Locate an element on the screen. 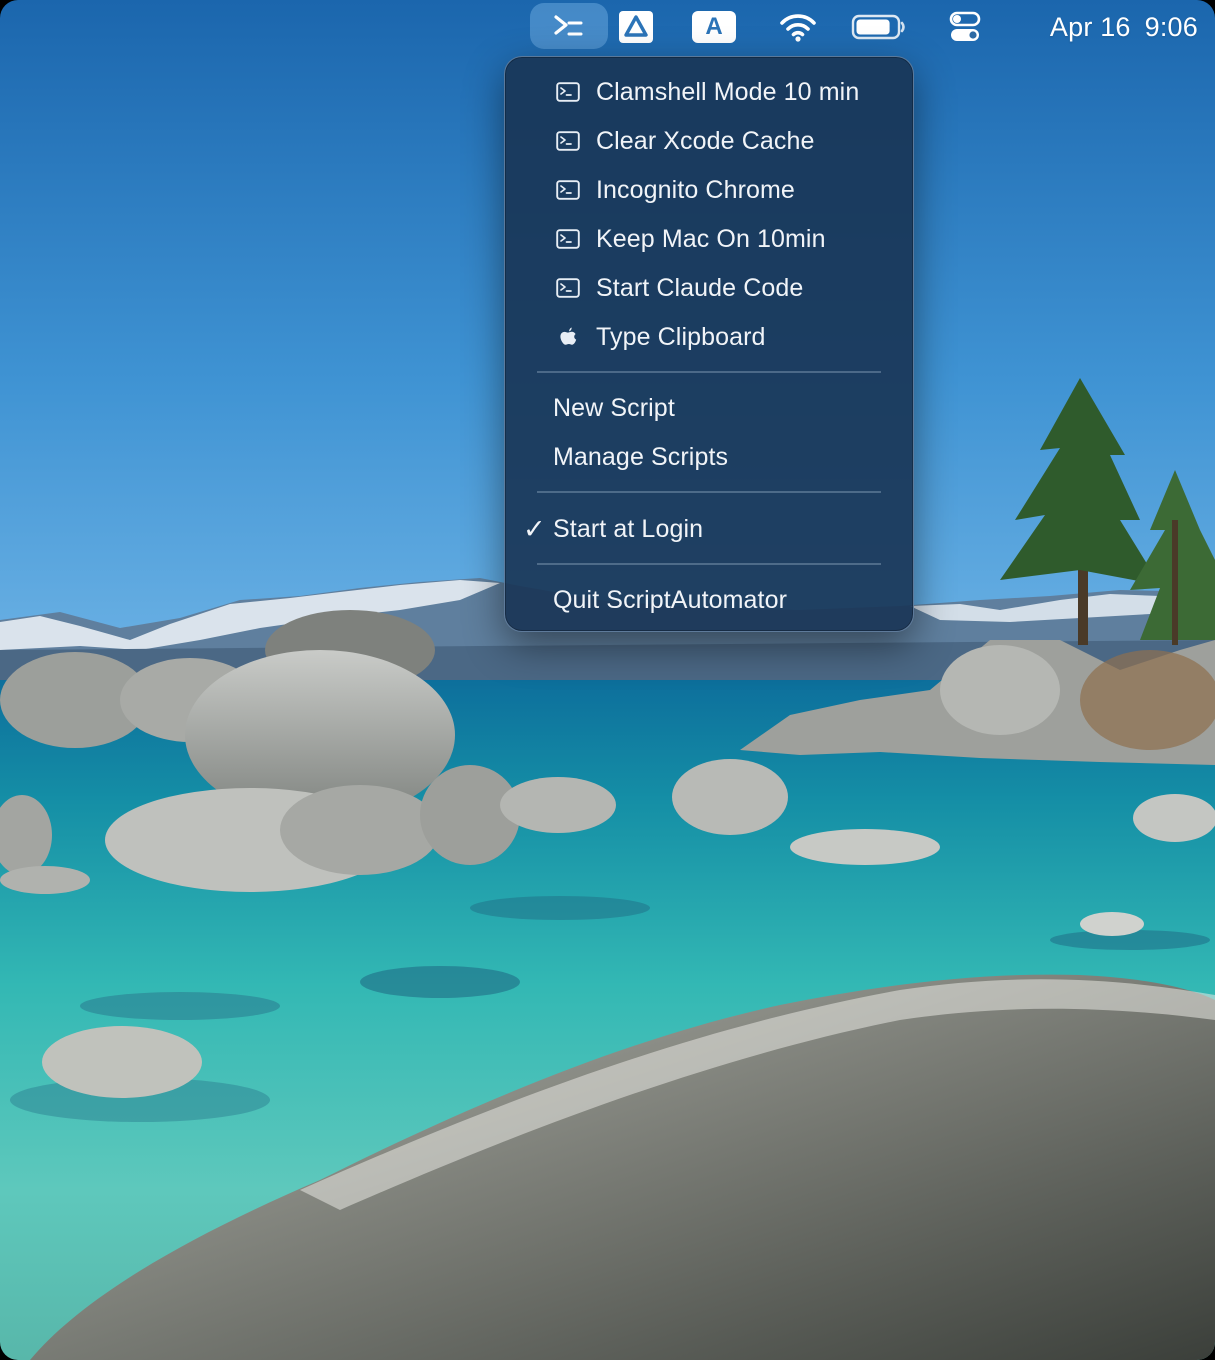  drive-status-item is located at coordinates (636, 27).